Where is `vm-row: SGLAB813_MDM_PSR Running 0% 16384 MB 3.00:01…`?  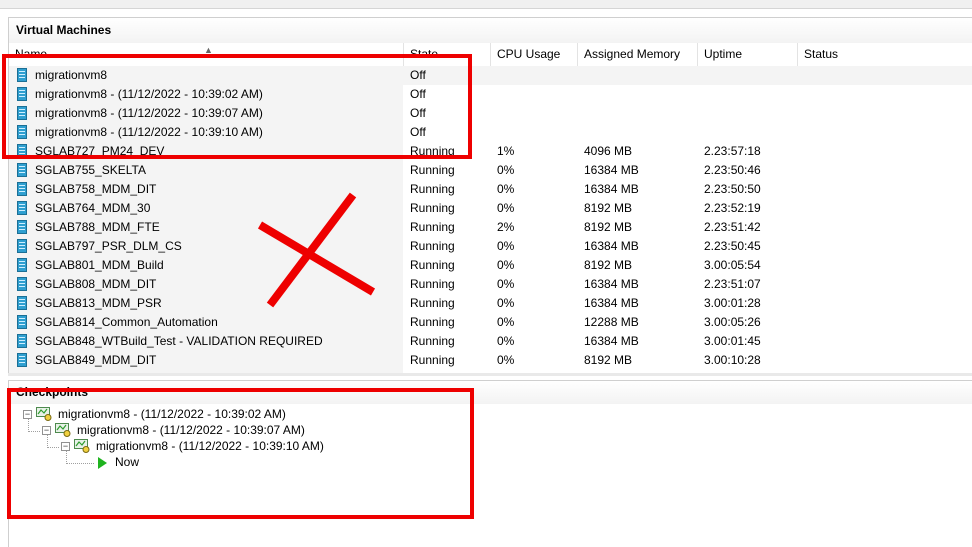 vm-row: SGLAB813_MDM_PSR Running 0% 16384 MB 3.00:01… is located at coordinates (490, 303).